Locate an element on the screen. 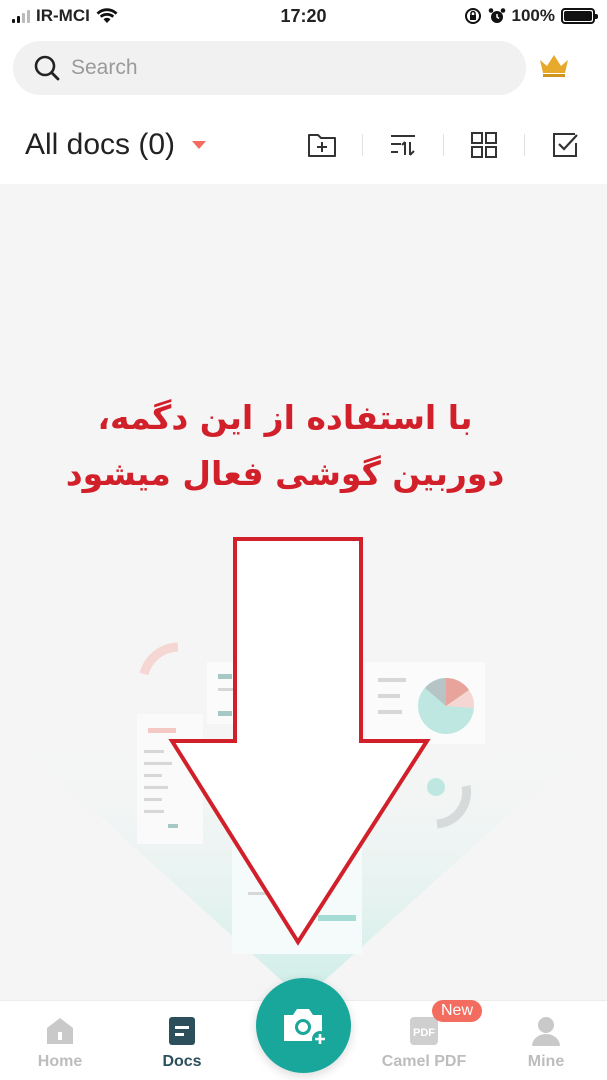  nav-home: Home is located at coordinates (60, 1043).